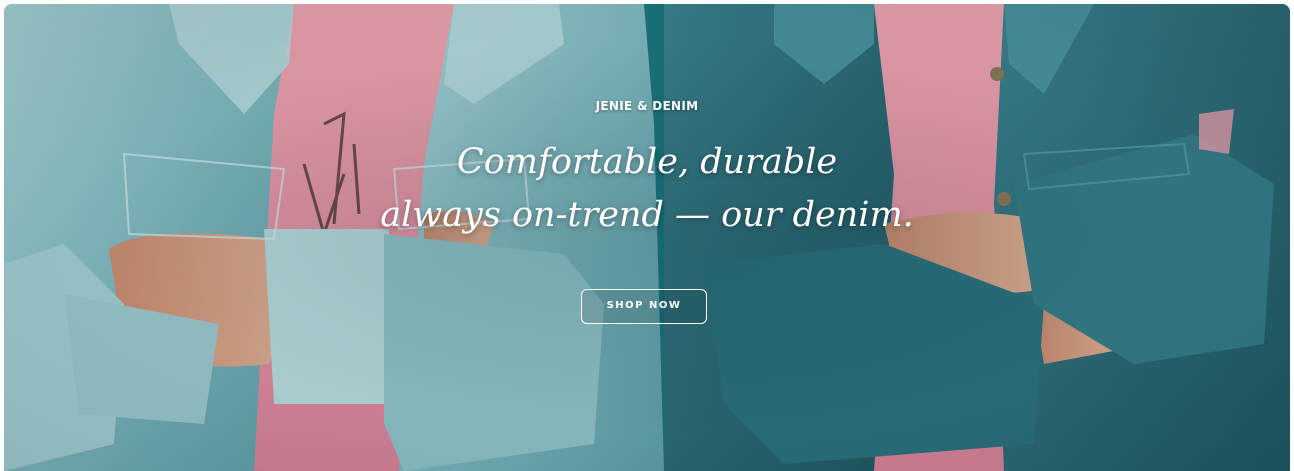 This screenshot has width=1294, height=471. What do you see at coordinates (647, 106) in the screenshot?
I see `brand-eyebrow: JENIE & DENIM` at bounding box center [647, 106].